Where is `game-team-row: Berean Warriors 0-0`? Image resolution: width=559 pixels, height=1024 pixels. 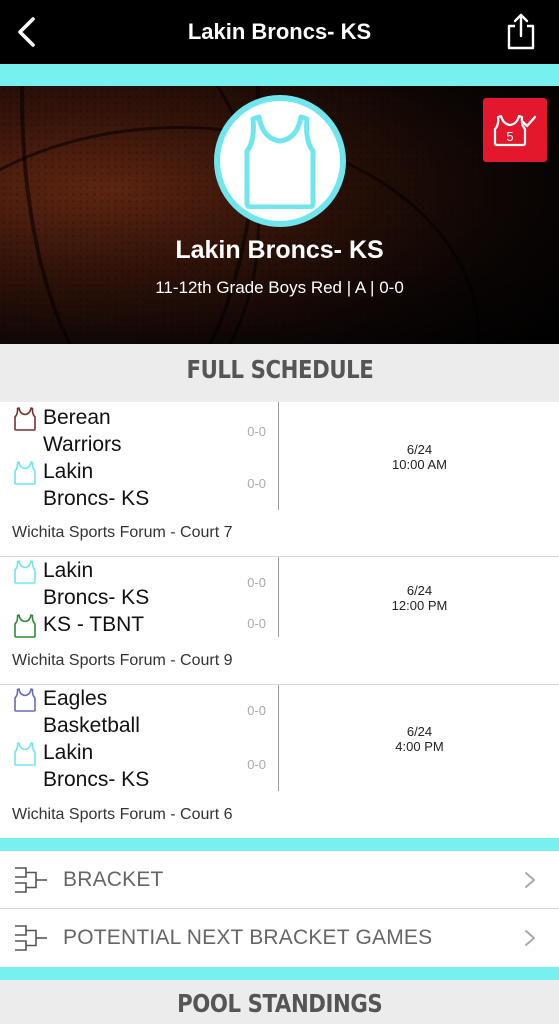
game-team-row: Berean Warriors 0-0 is located at coordinates (145, 432).